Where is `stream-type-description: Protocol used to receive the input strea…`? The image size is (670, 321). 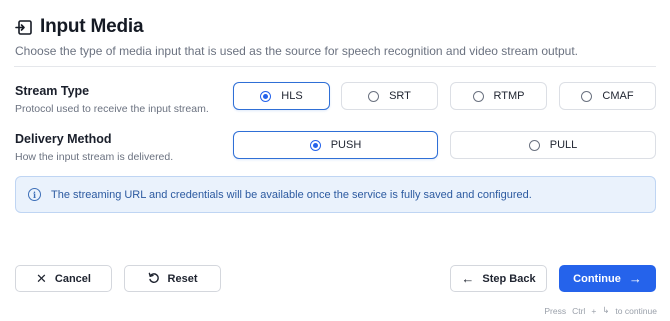 stream-type-description: Protocol used to receive the input strea… is located at coordinates (112, 109).